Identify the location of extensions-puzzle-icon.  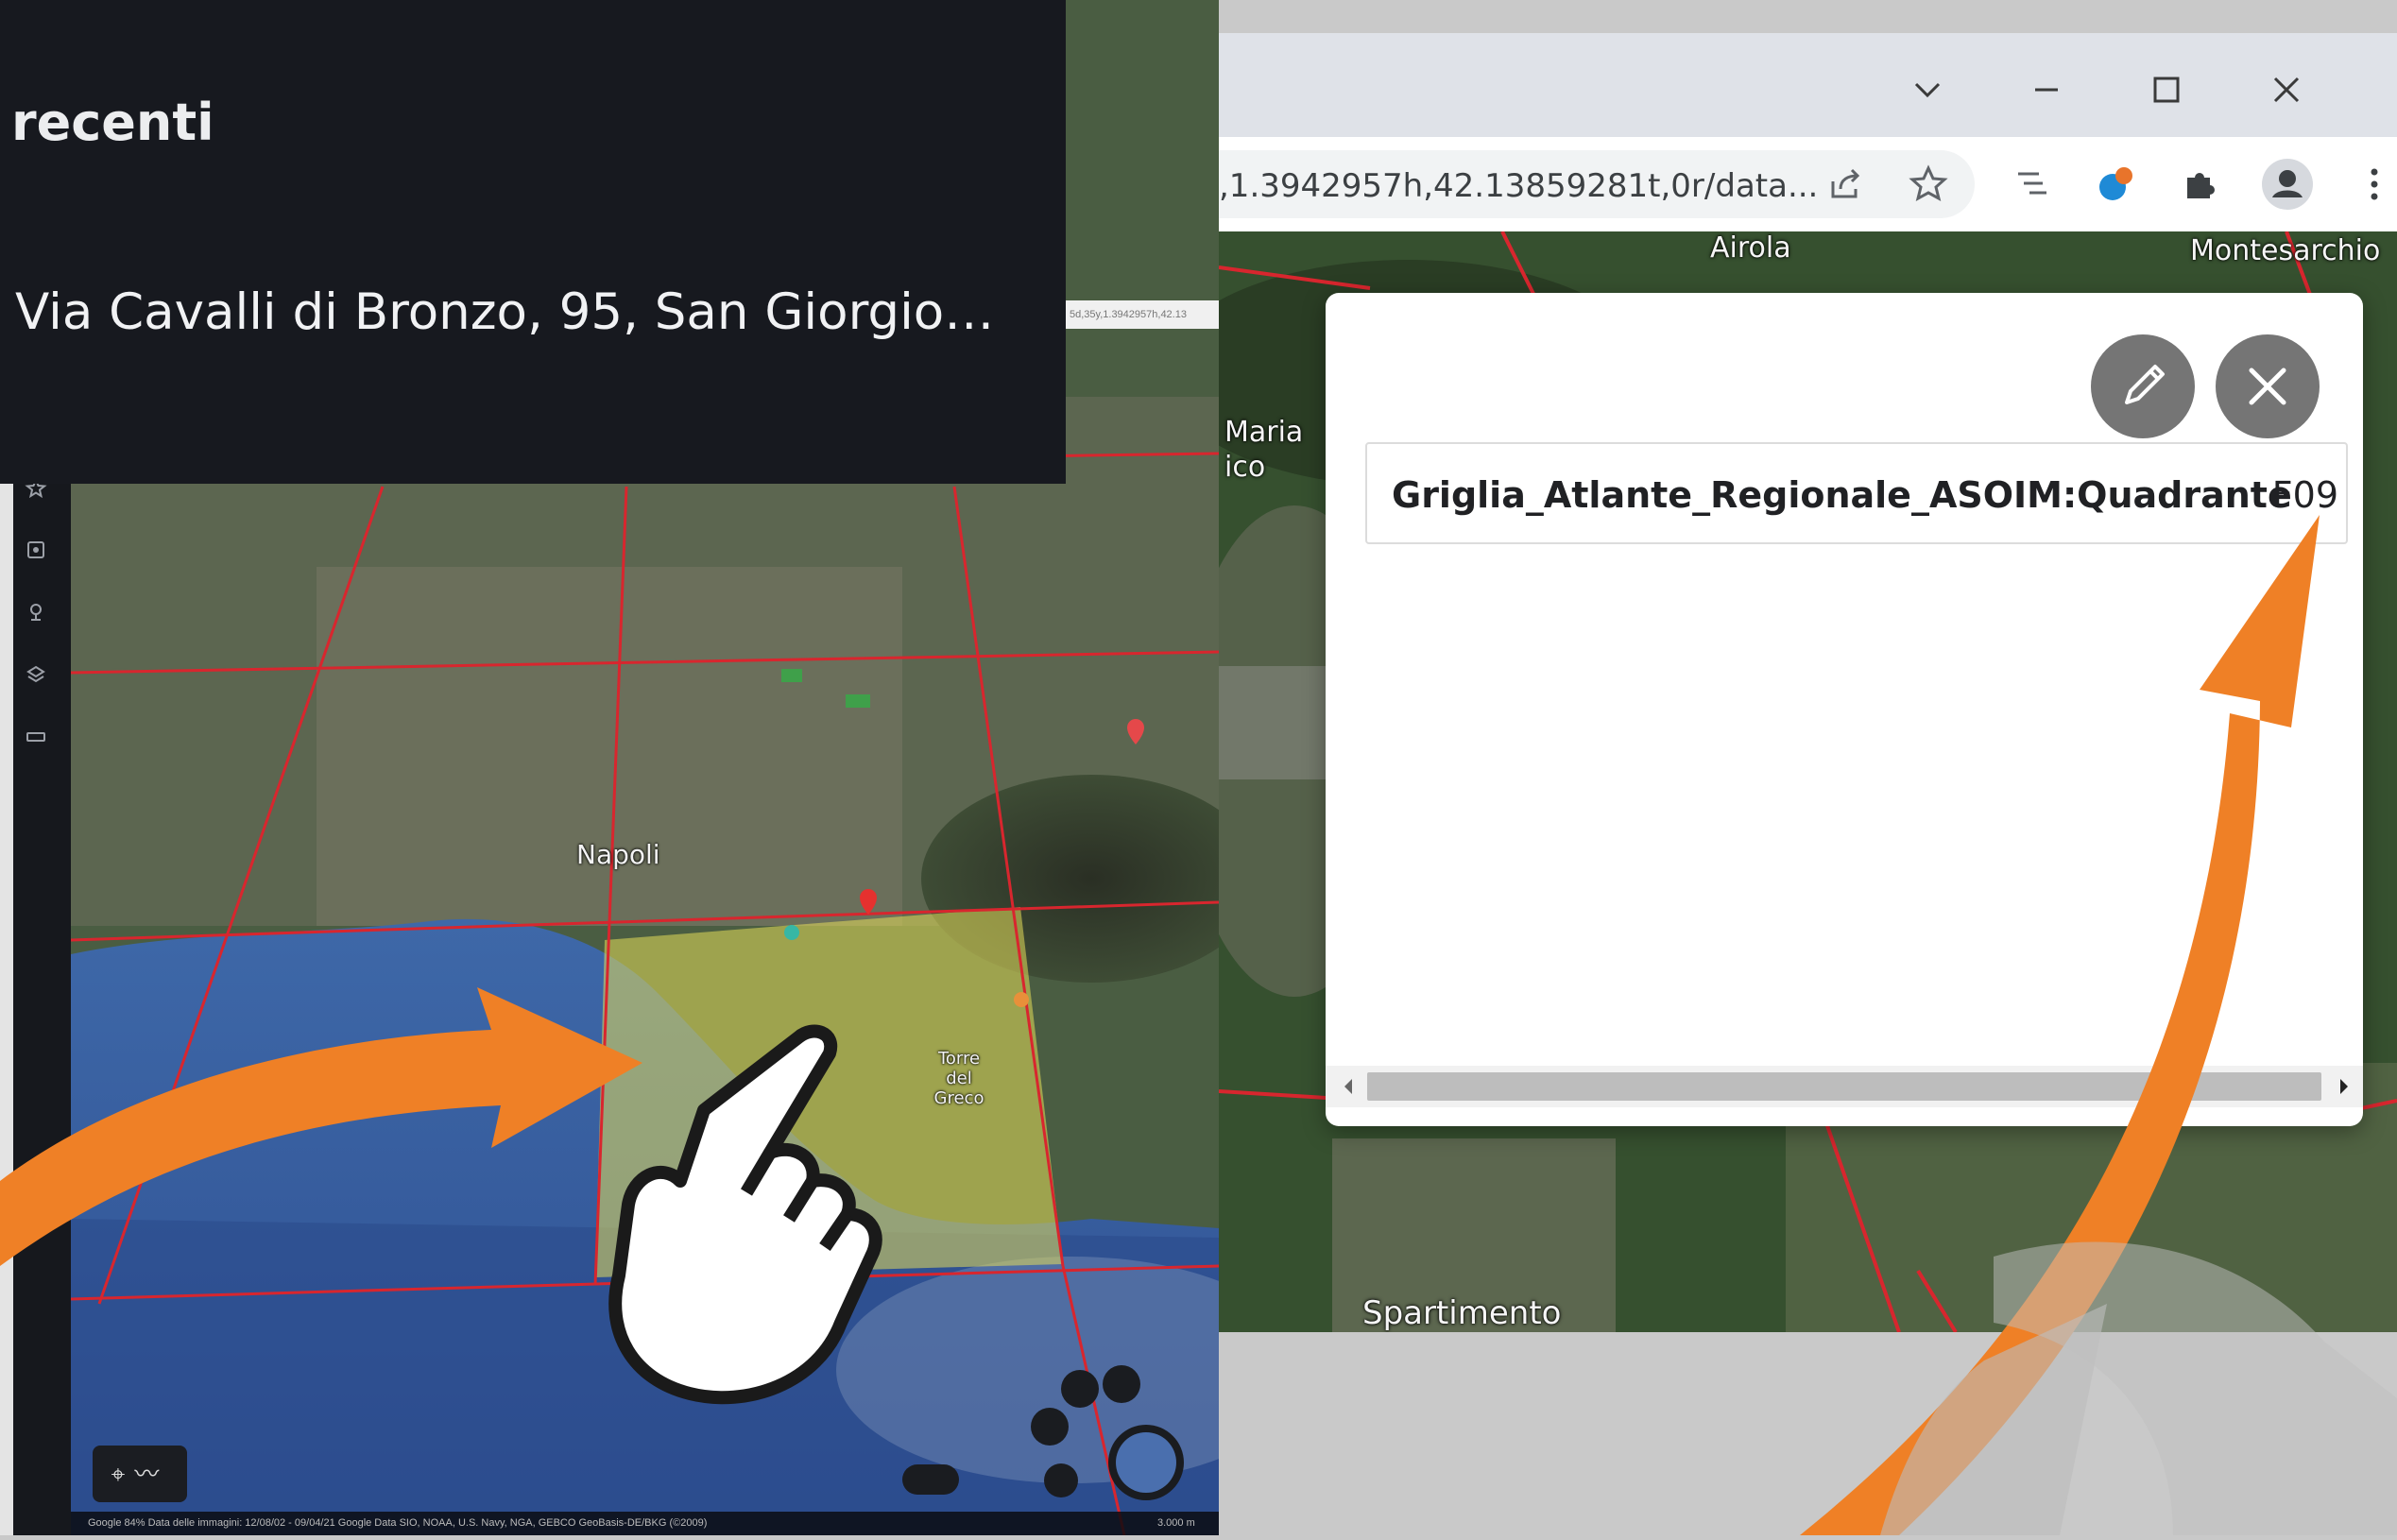
(2199, 184).